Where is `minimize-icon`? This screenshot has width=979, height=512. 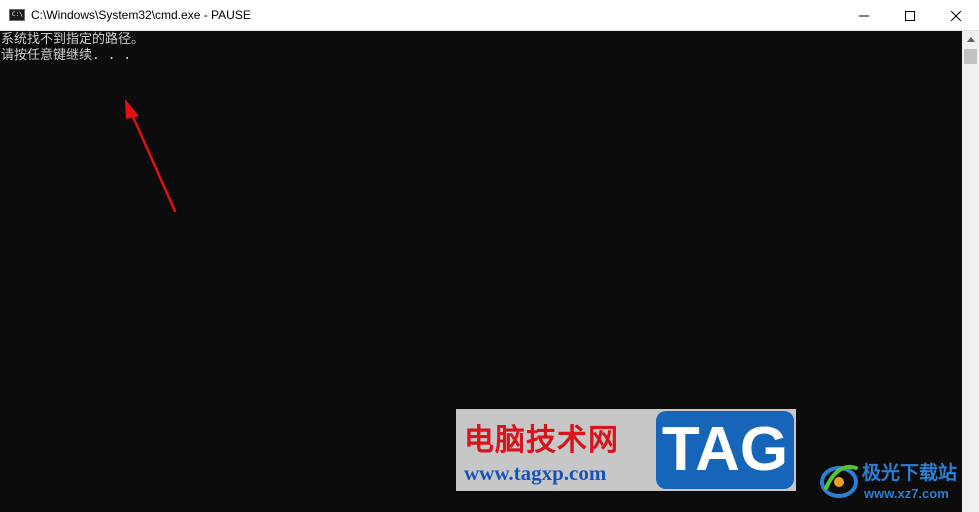 minimize-icon is located at coordinates (864, 15).